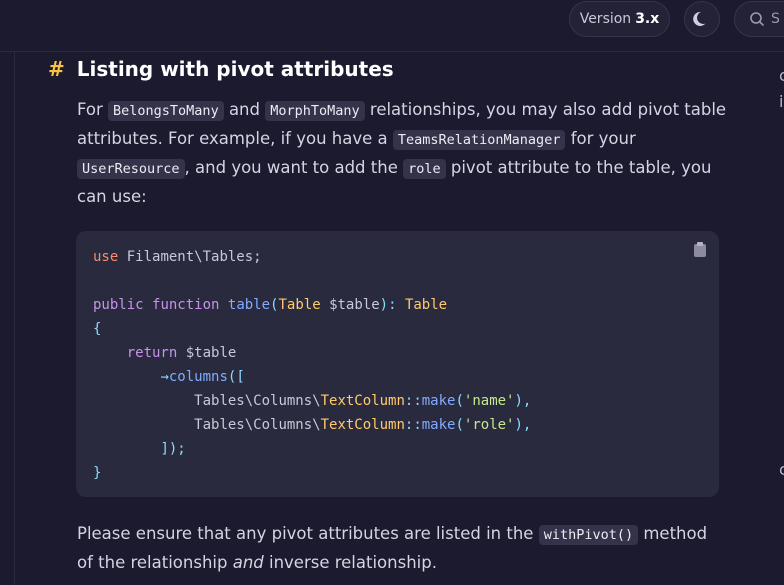 Image resolution: width=784 pixels, height=585 pixels. What do you see at coordinates (600, 138) in the screenshot?
I see `text: for your` at bounding box center [600, 138].